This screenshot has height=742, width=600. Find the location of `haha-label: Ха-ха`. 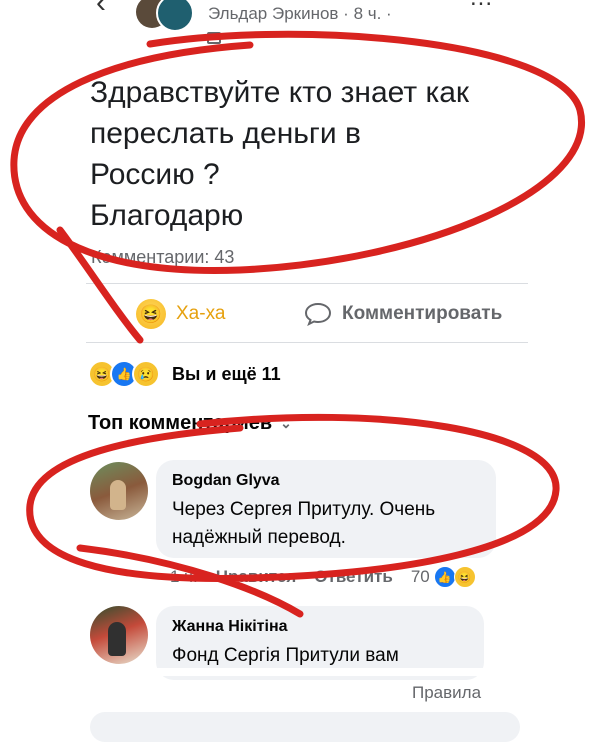

haha-label: Ха-ха is located at coordinates (201, 313).